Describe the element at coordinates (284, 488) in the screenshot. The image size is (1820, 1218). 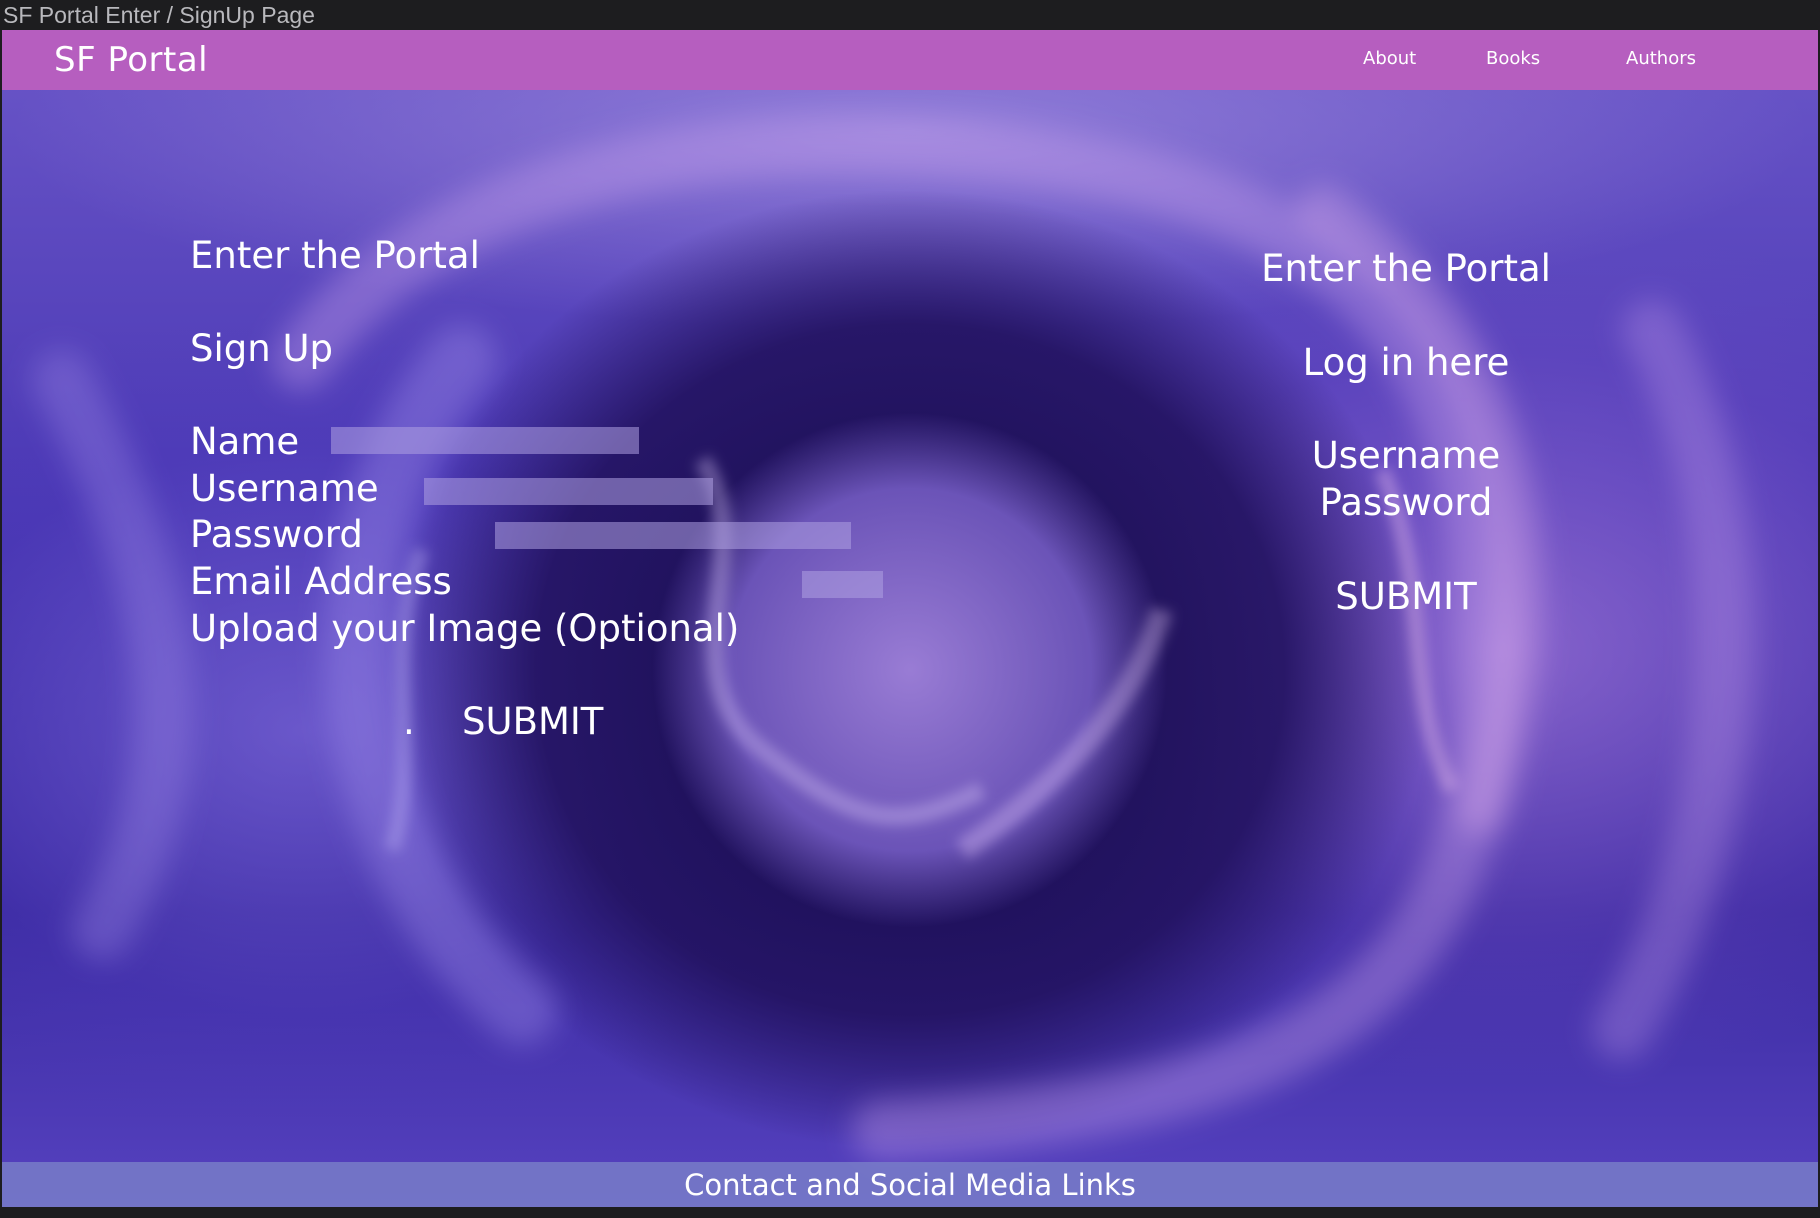
I see `username-label: Username` at that location.